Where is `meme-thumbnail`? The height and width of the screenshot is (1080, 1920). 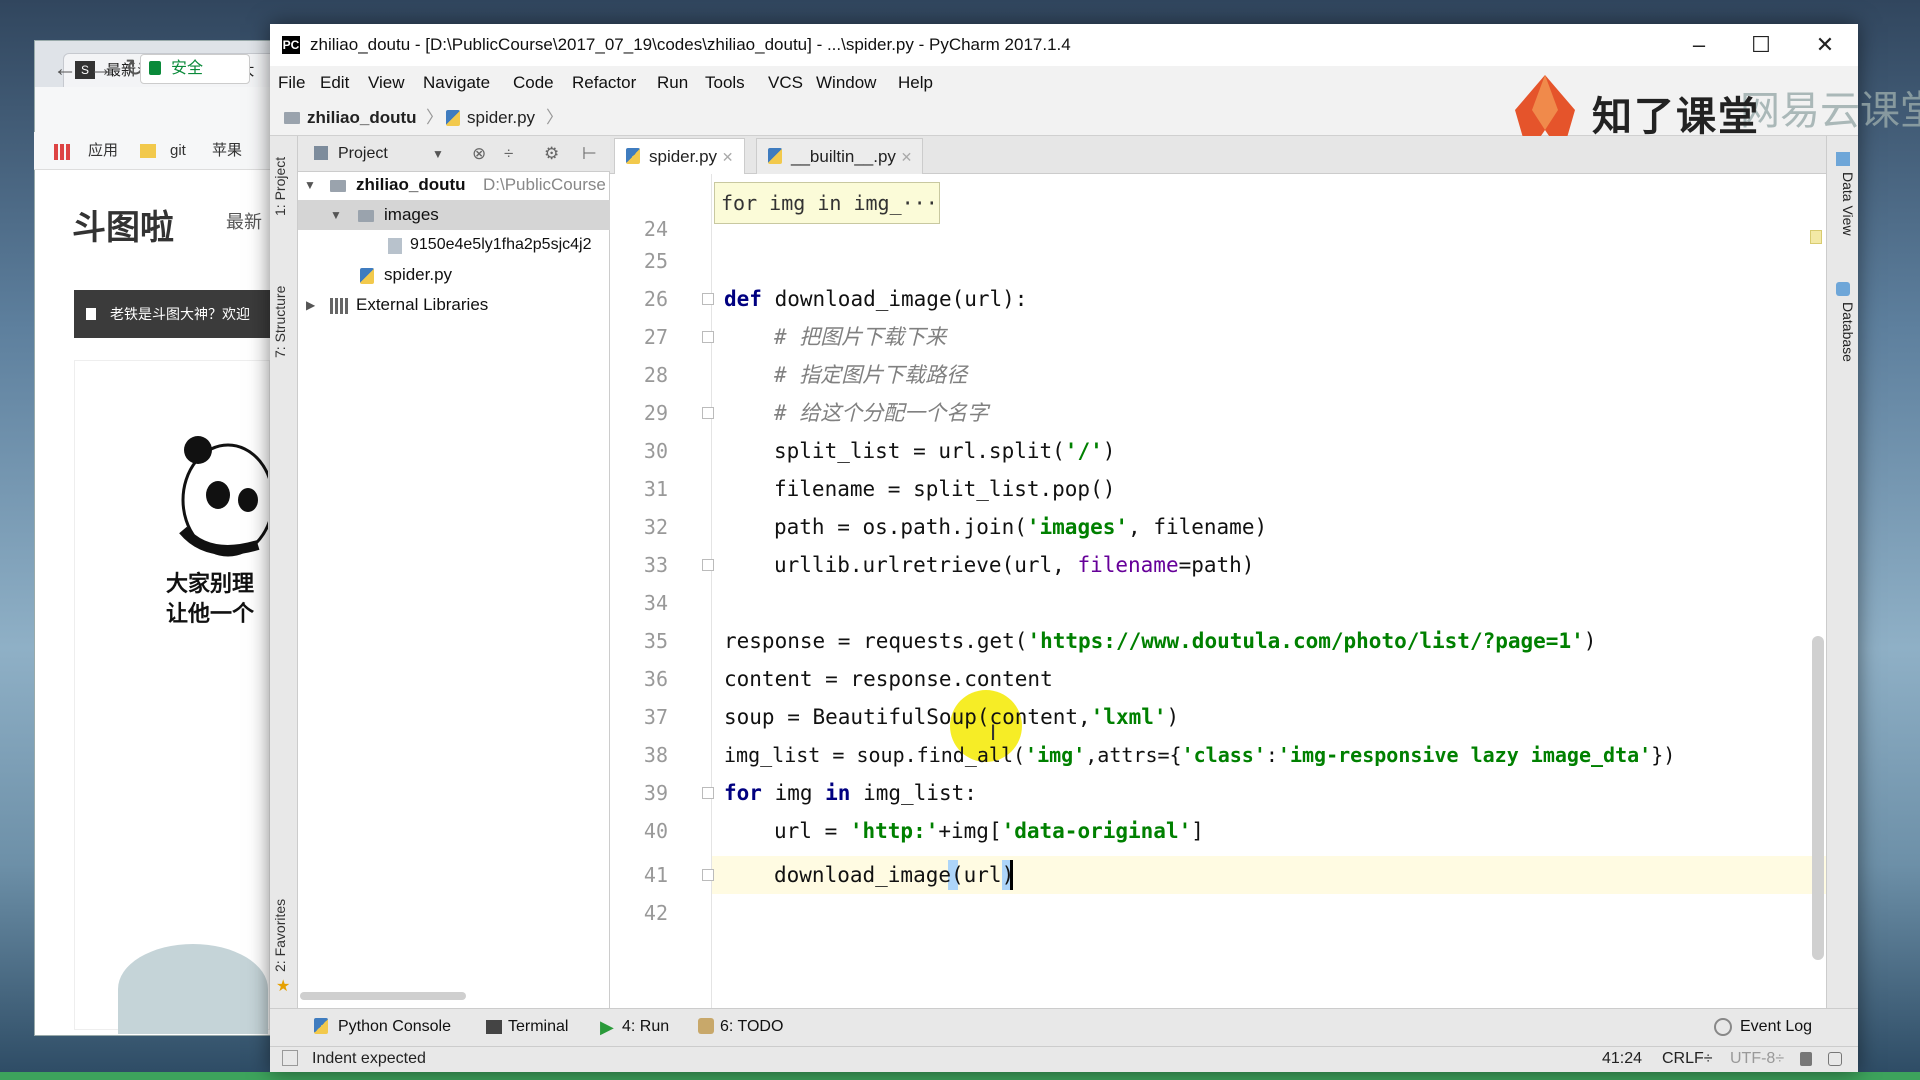 meme-thumbnail is located at coordinates (193, 989).